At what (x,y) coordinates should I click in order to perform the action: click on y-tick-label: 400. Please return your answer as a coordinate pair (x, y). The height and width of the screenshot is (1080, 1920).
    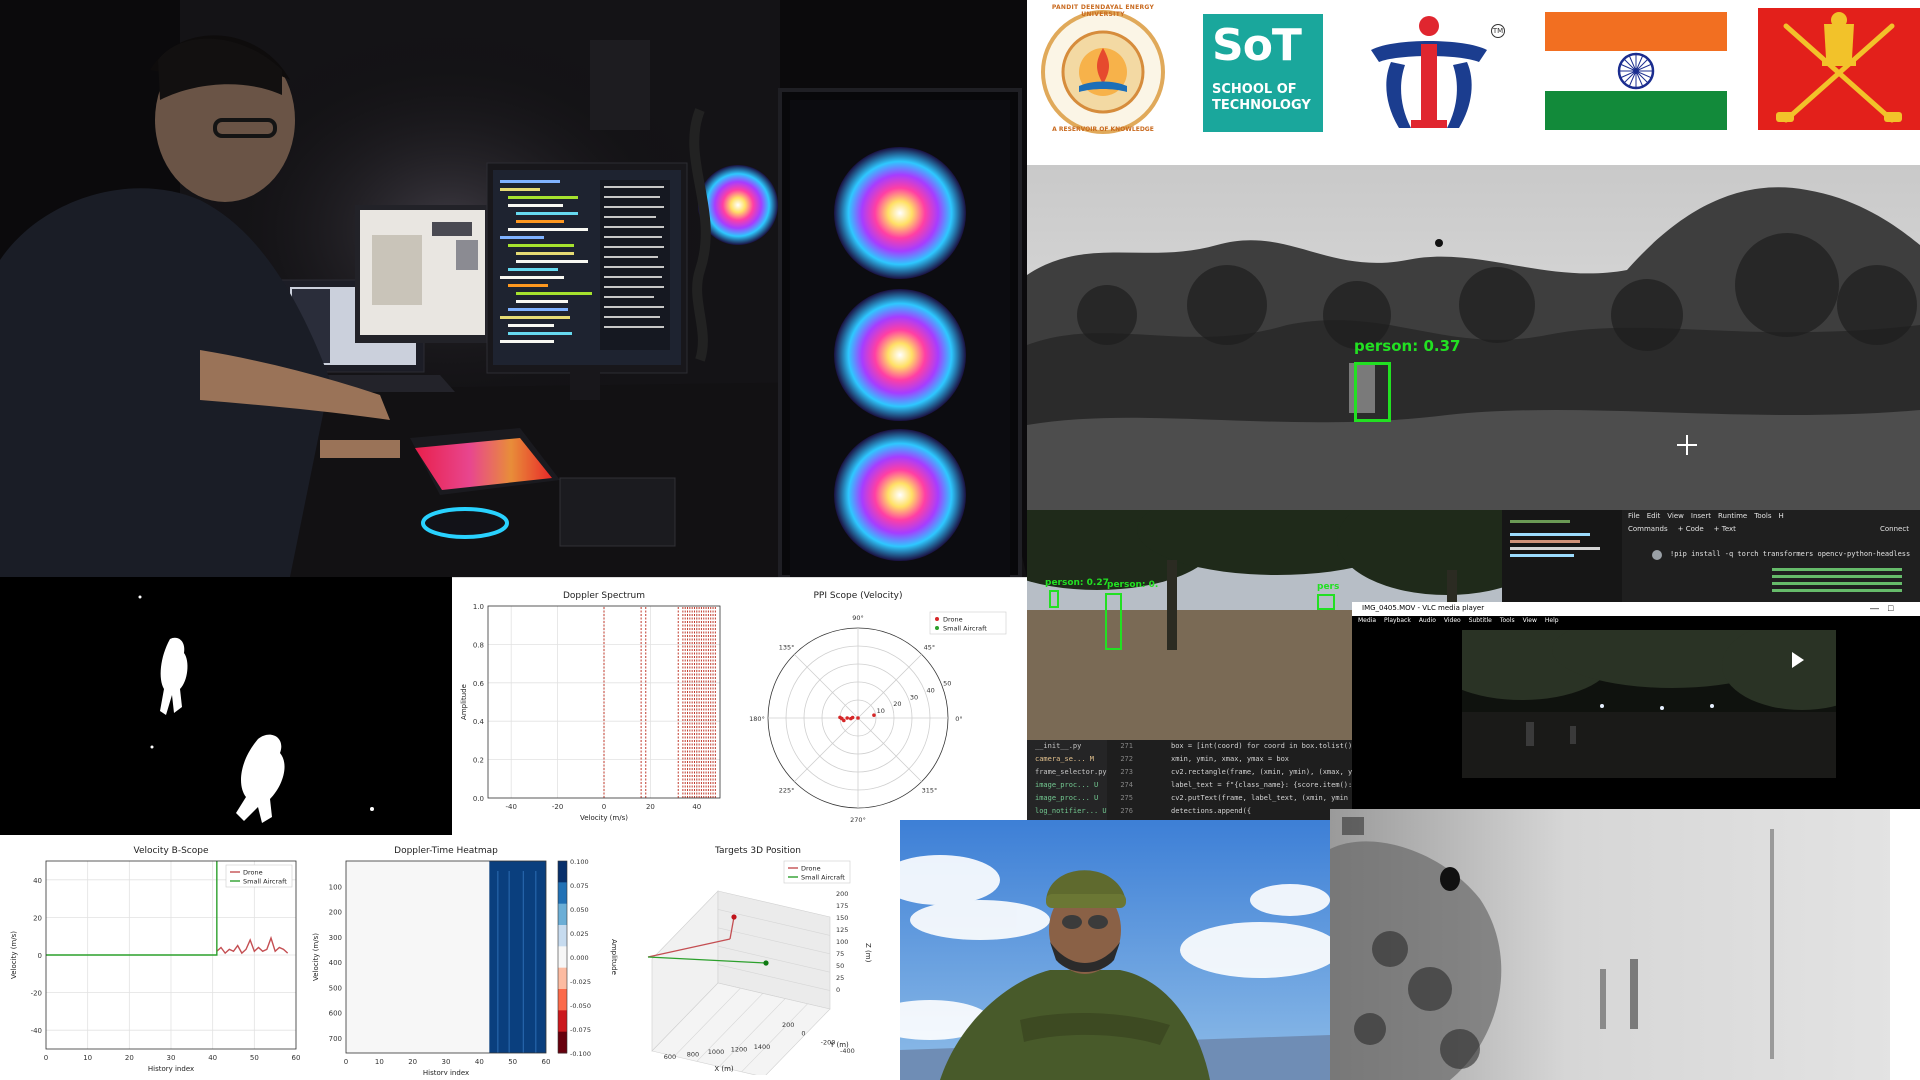
    Looking at the image, I should click on (335, 963).